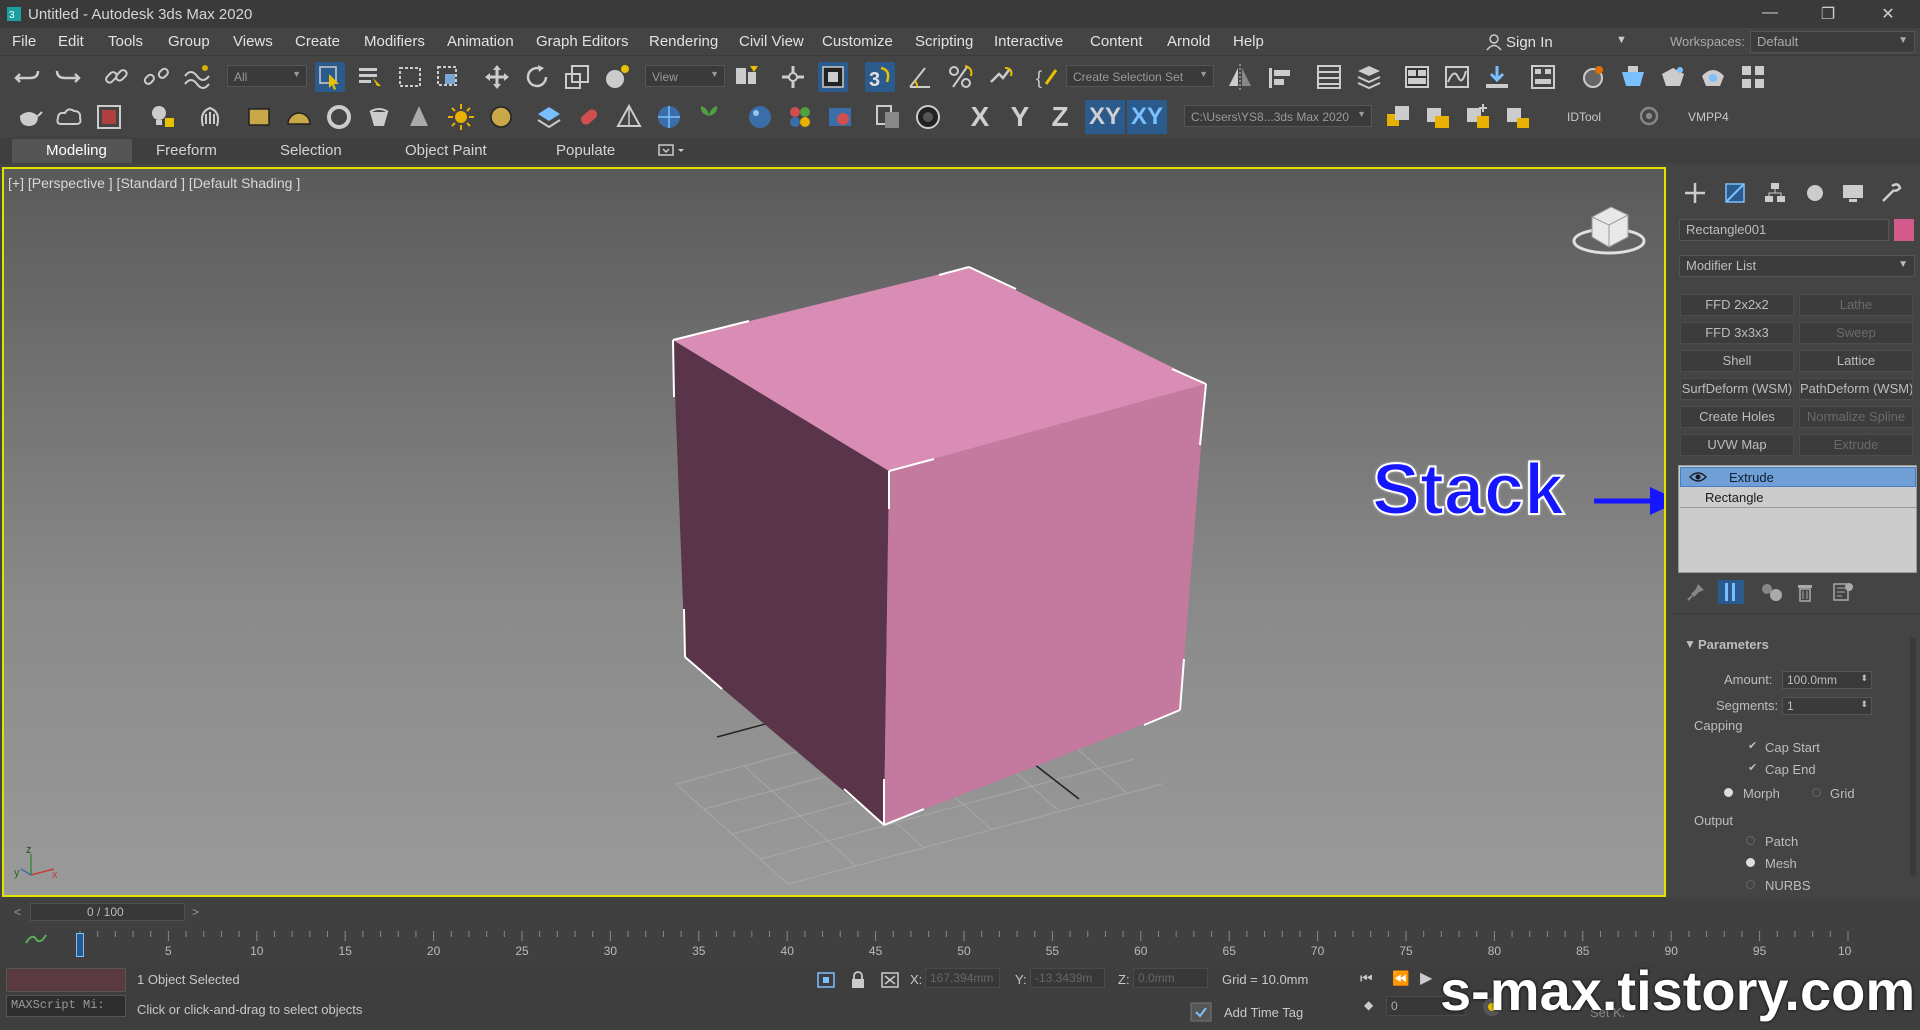 The width and height of the screenshot is (1920, 1030). Describe the element at coordinates (186, 150) in the screenshot. I see `tab-freeform: Freeform` at that location.